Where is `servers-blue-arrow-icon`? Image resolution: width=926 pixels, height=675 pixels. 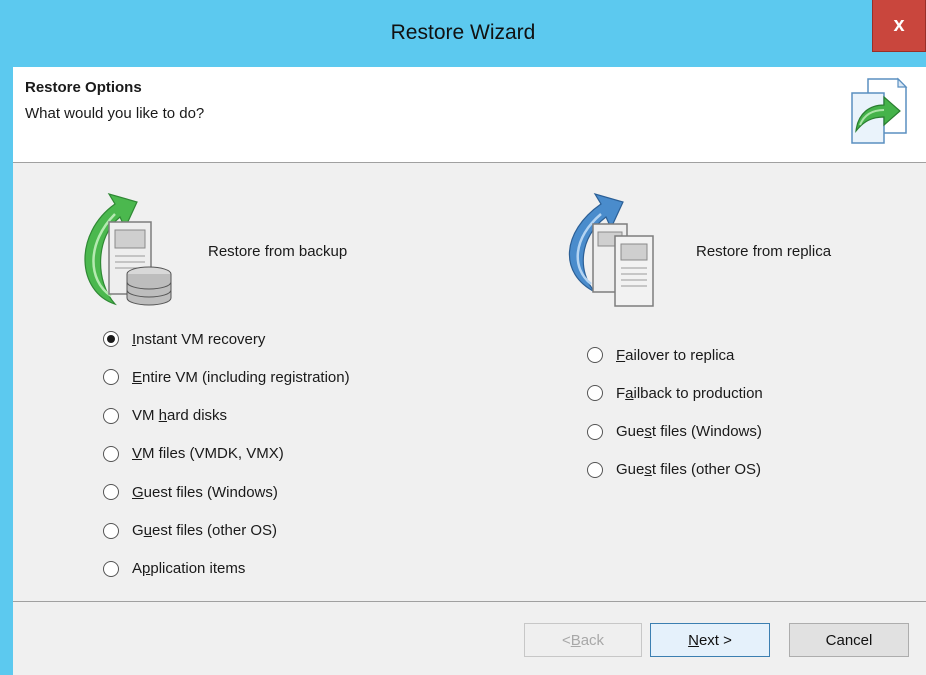
servers-blue-arrow-icon is located at coordinates (611, 250).